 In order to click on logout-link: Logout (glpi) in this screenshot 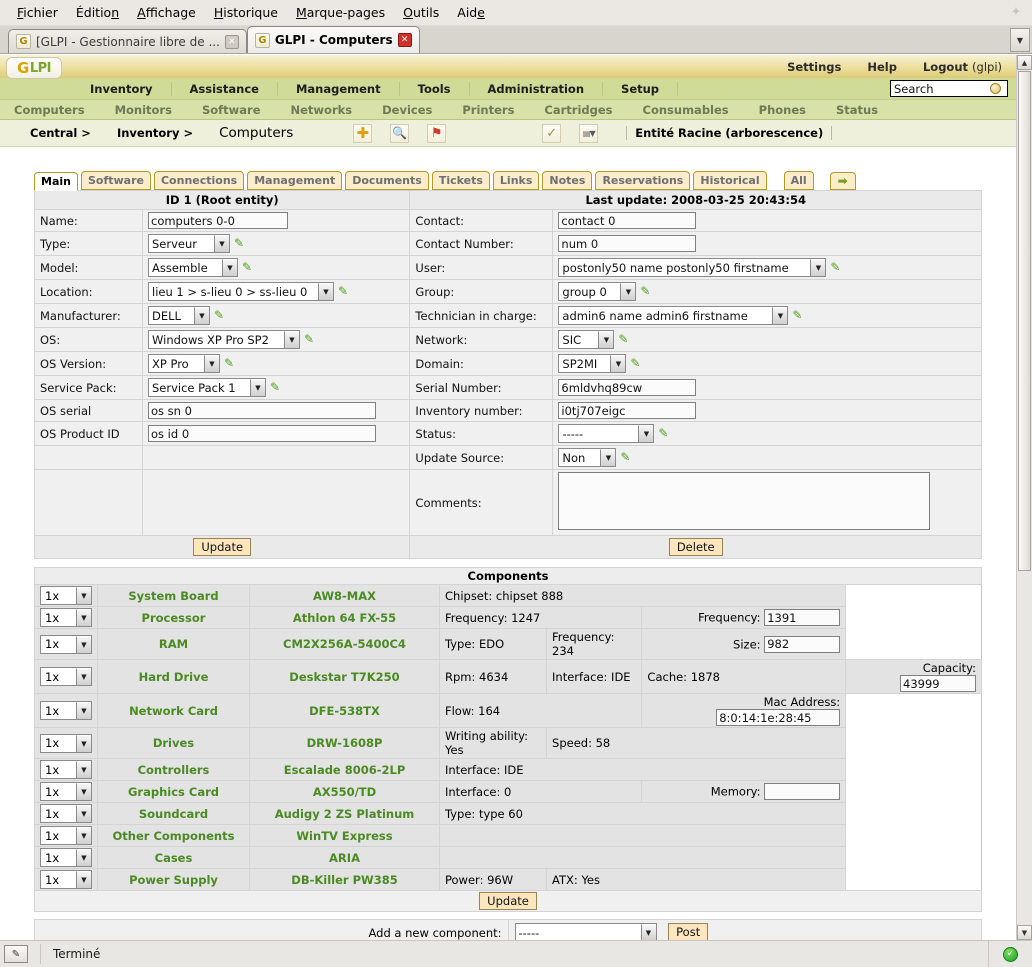, I will do `click(962, 67)`.